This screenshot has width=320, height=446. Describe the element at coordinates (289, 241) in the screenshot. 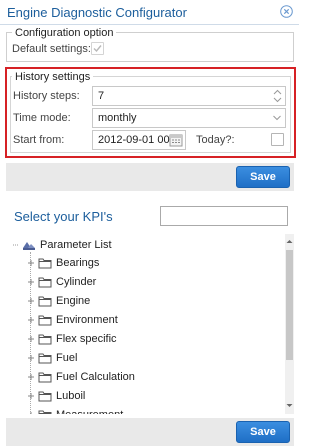

I see `scroll-up-icon` at that location.